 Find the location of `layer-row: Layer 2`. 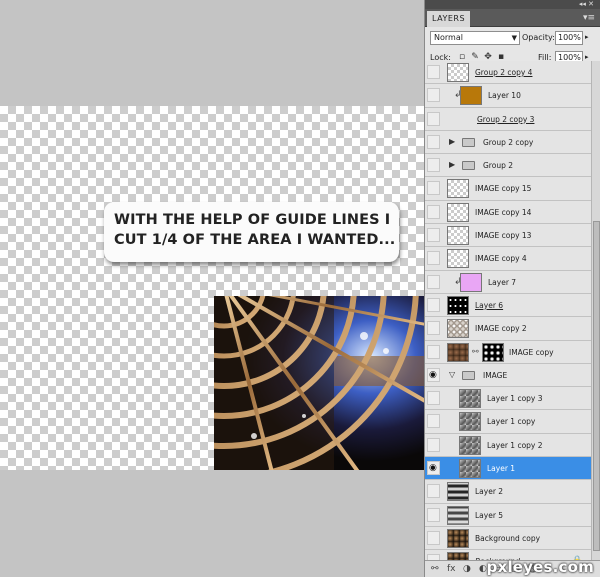

layer-row: Layer 2 is located at coordinates (508, 492).